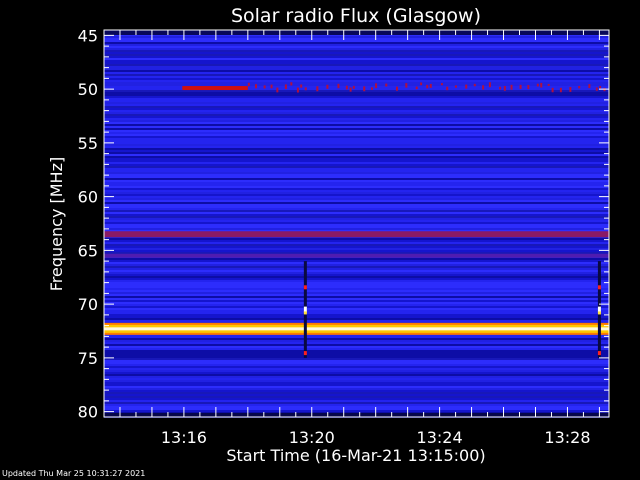 This screenshot has width=640, height=480. Describe the element at coordinates (215, 88) in the screenshot. I see `interference-segment` at that location.